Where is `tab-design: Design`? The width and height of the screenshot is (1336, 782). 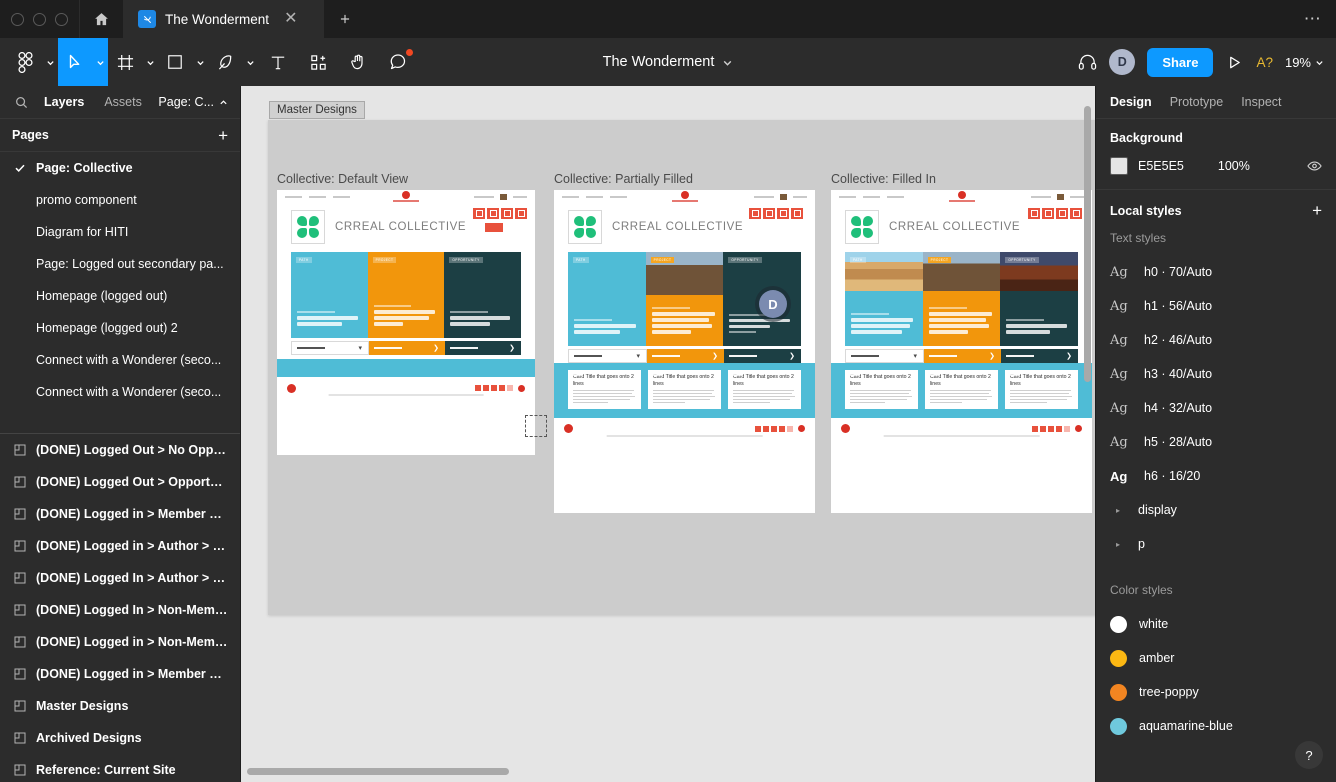 tab-design: Design is located at coordinates (1131, 102).